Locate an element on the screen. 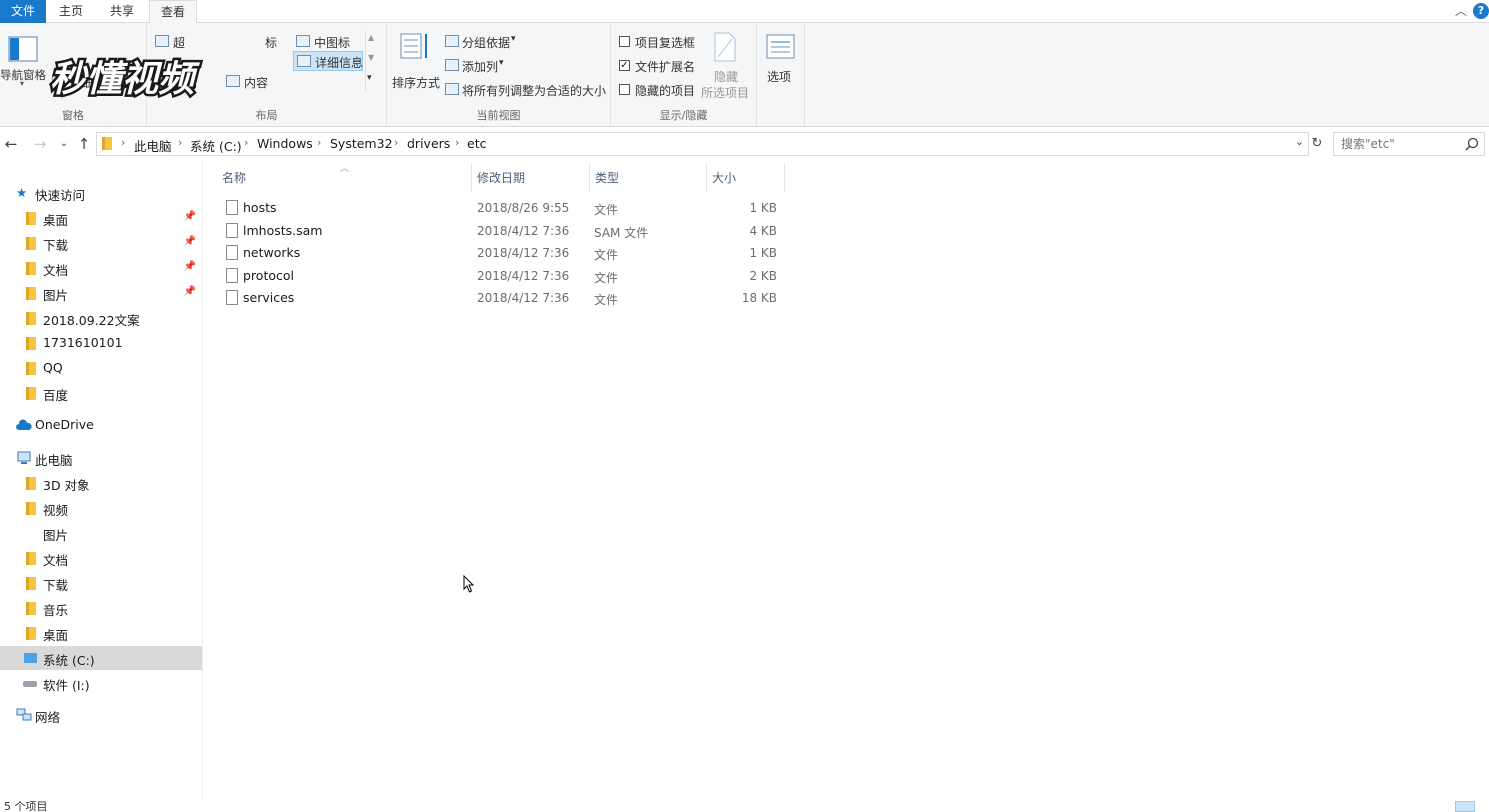 The height and width of the screenshot is (812, 1489). hidden-items-checkbox is located at coordinates (624, 89).